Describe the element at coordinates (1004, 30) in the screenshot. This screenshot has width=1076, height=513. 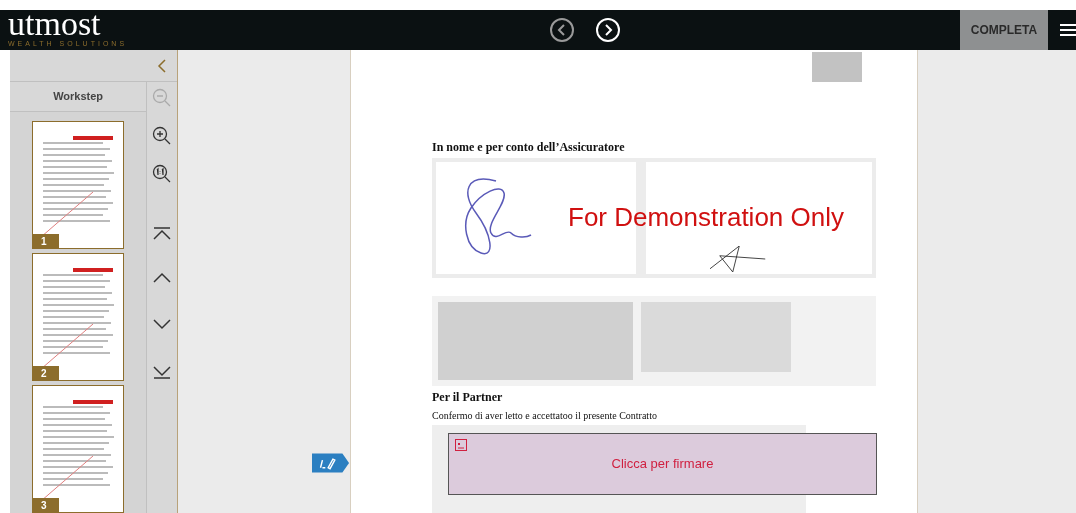
I see `complete-button: COMPLETA` at that location.